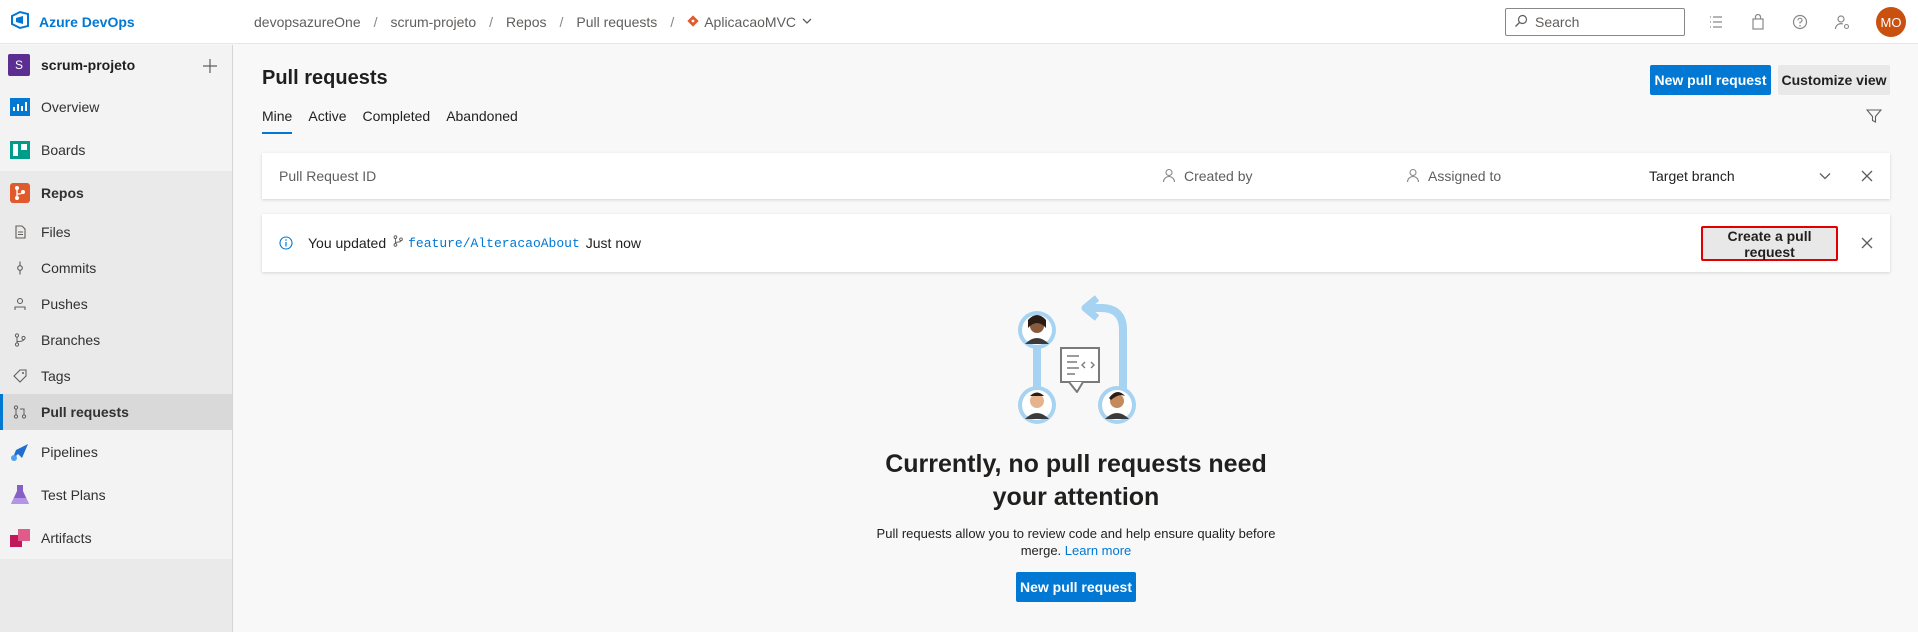 The width and height of the screenshot is (1918, 632). Describe the element at coordinates (434, 22) in the screenshot. I see `breadcrumb-project: scrum-projeto` at that location.